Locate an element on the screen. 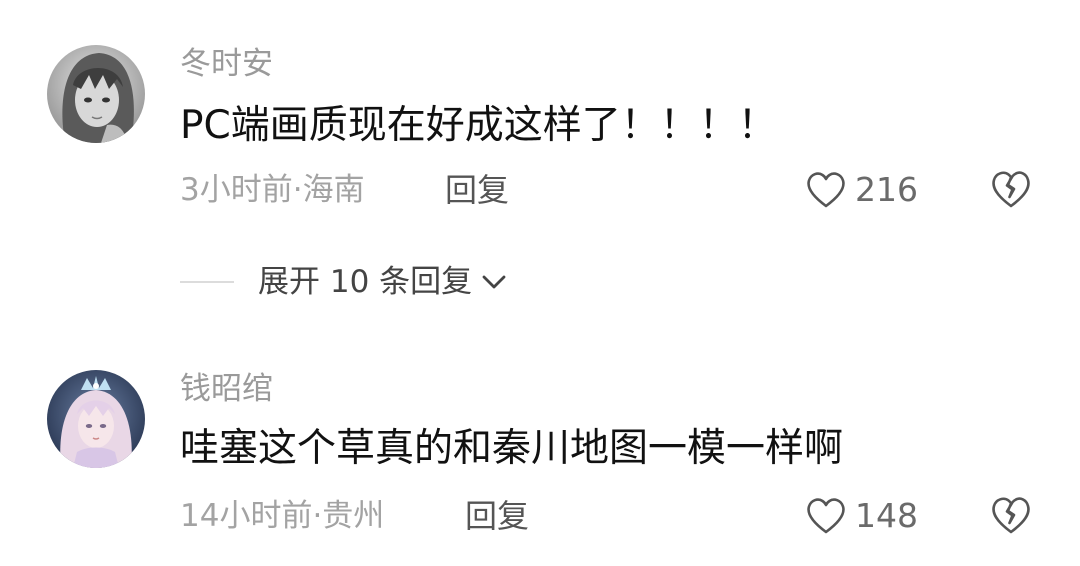 Image resolution: width=1080 pixels, height=566 pixels. comment-text: 哇塞这个草真的和秦川地图一模一样啊 is located at coordinates (512, 448).